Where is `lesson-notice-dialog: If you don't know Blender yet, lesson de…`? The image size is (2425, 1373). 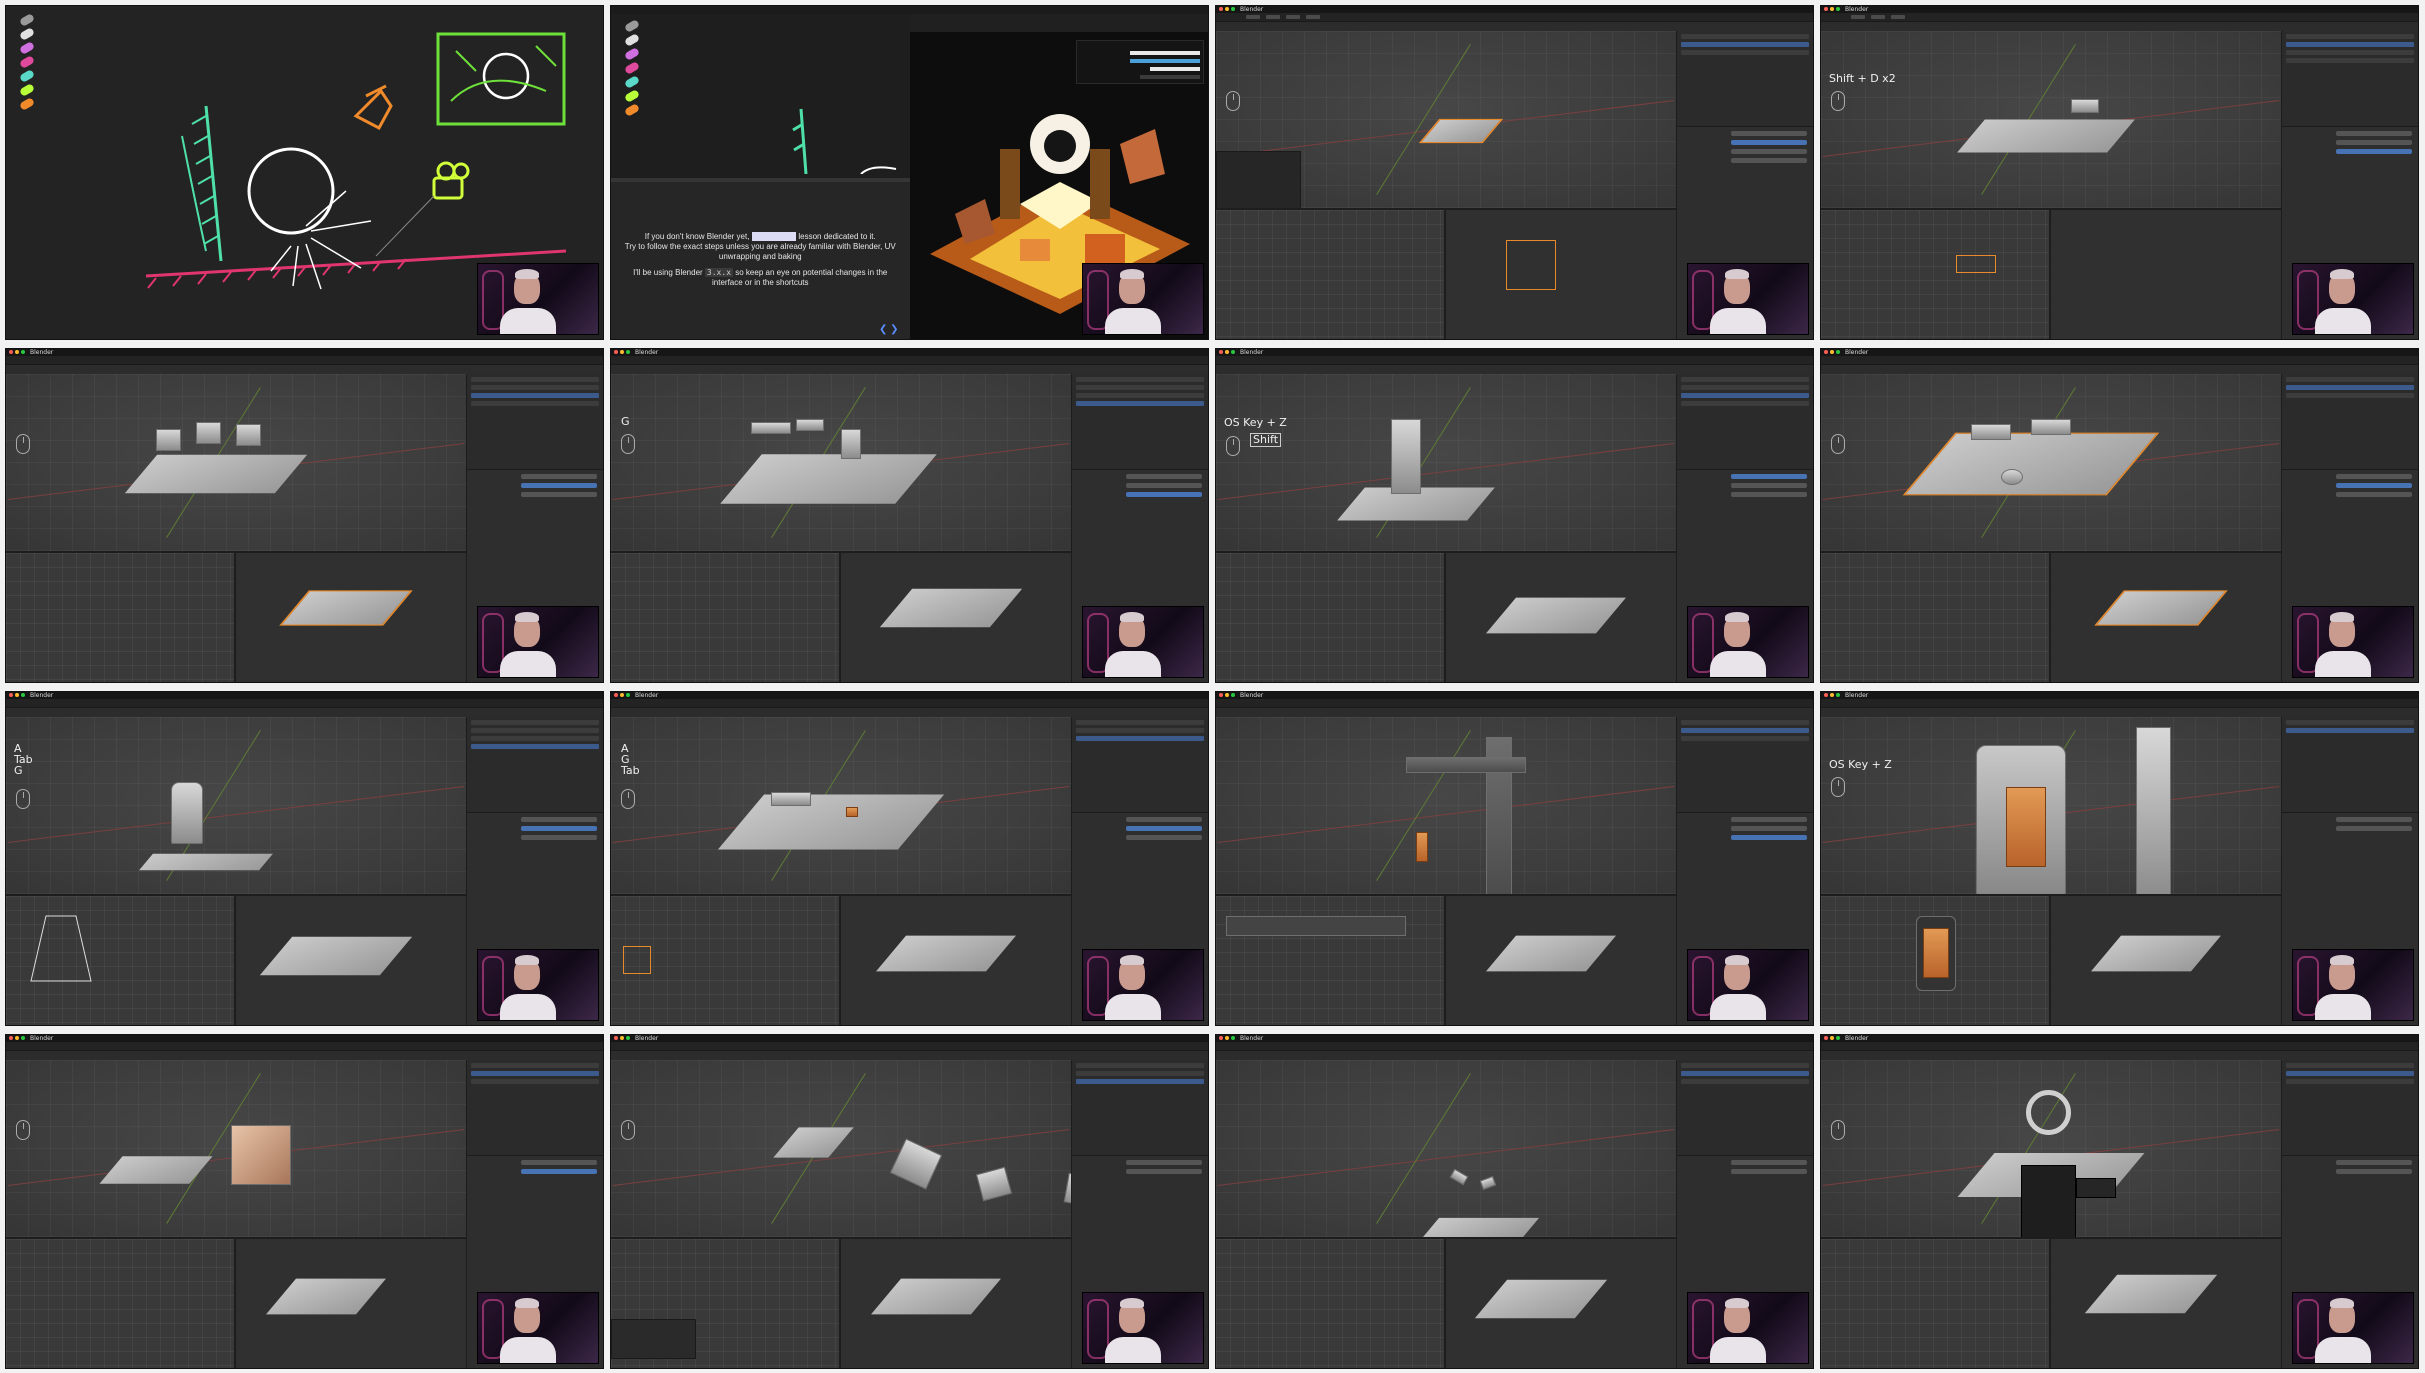 lesson-notice-dialog: If you don't know Blender yet, lesson de… is located at coordinates (760, 258).